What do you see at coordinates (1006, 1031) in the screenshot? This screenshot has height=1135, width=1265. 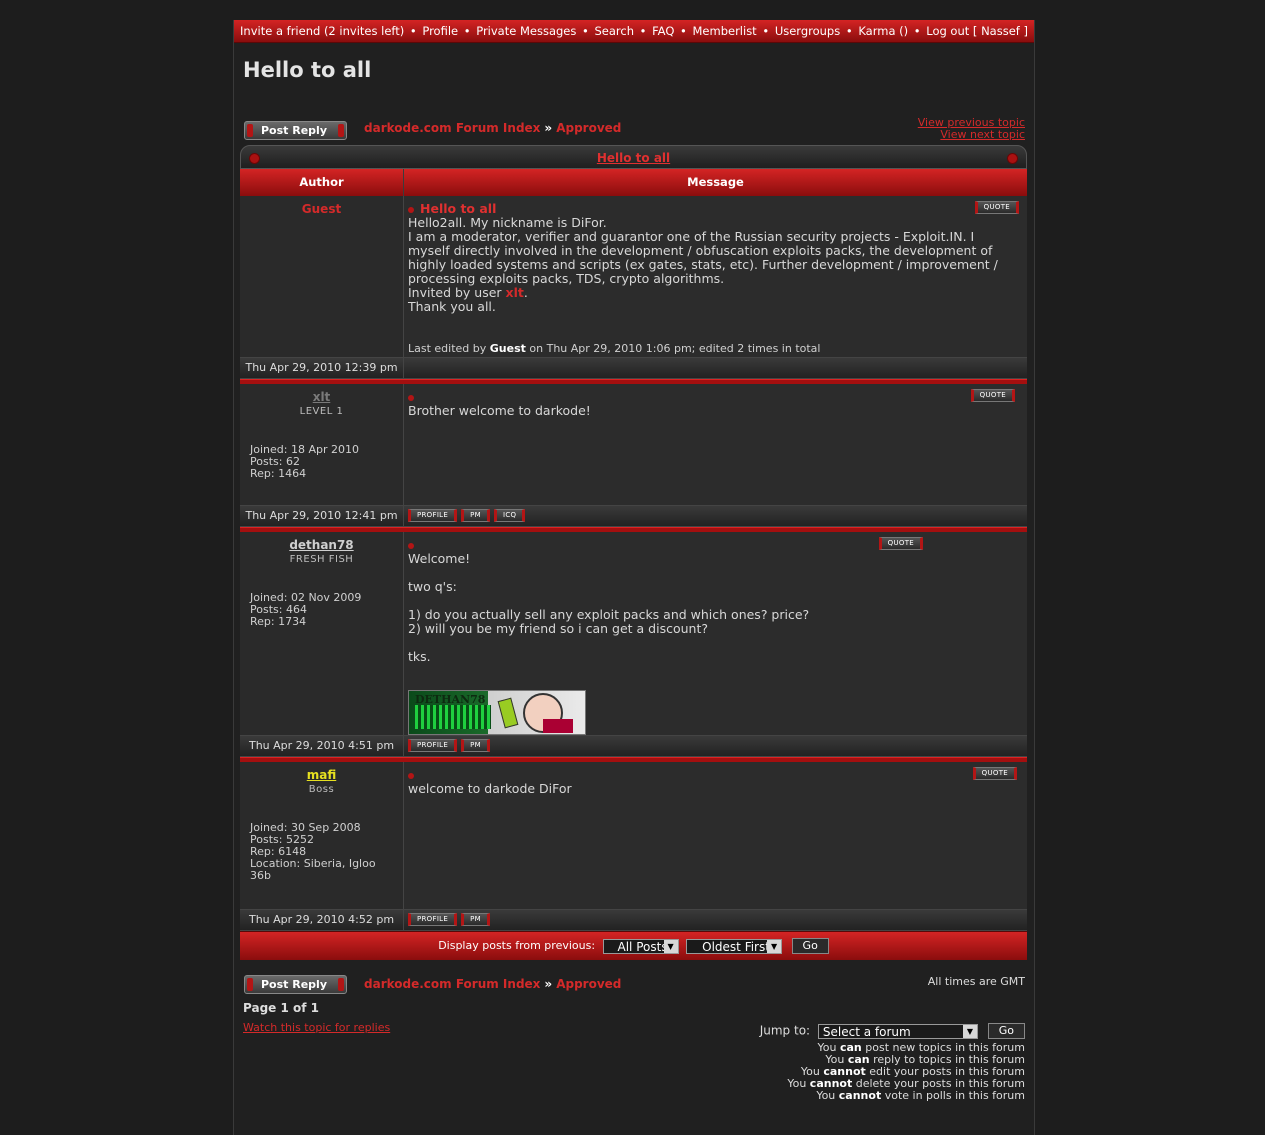 I see `jump-go-button: Go` at bounding box center [1006, 1031].